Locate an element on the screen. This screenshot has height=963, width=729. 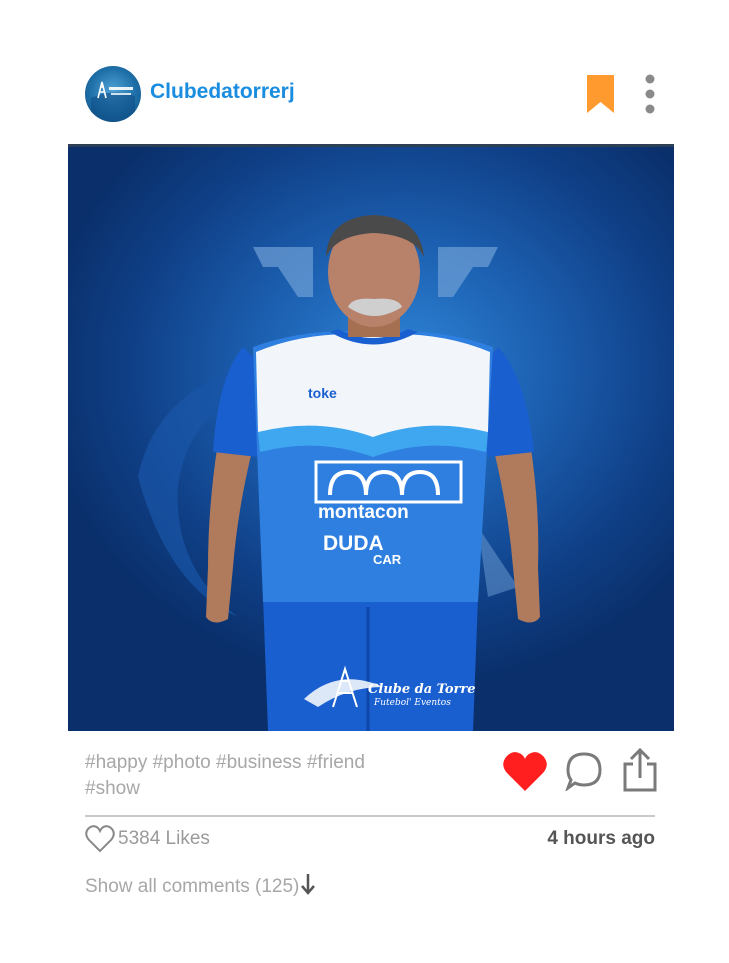
divider is located at coordinates (370, 816).